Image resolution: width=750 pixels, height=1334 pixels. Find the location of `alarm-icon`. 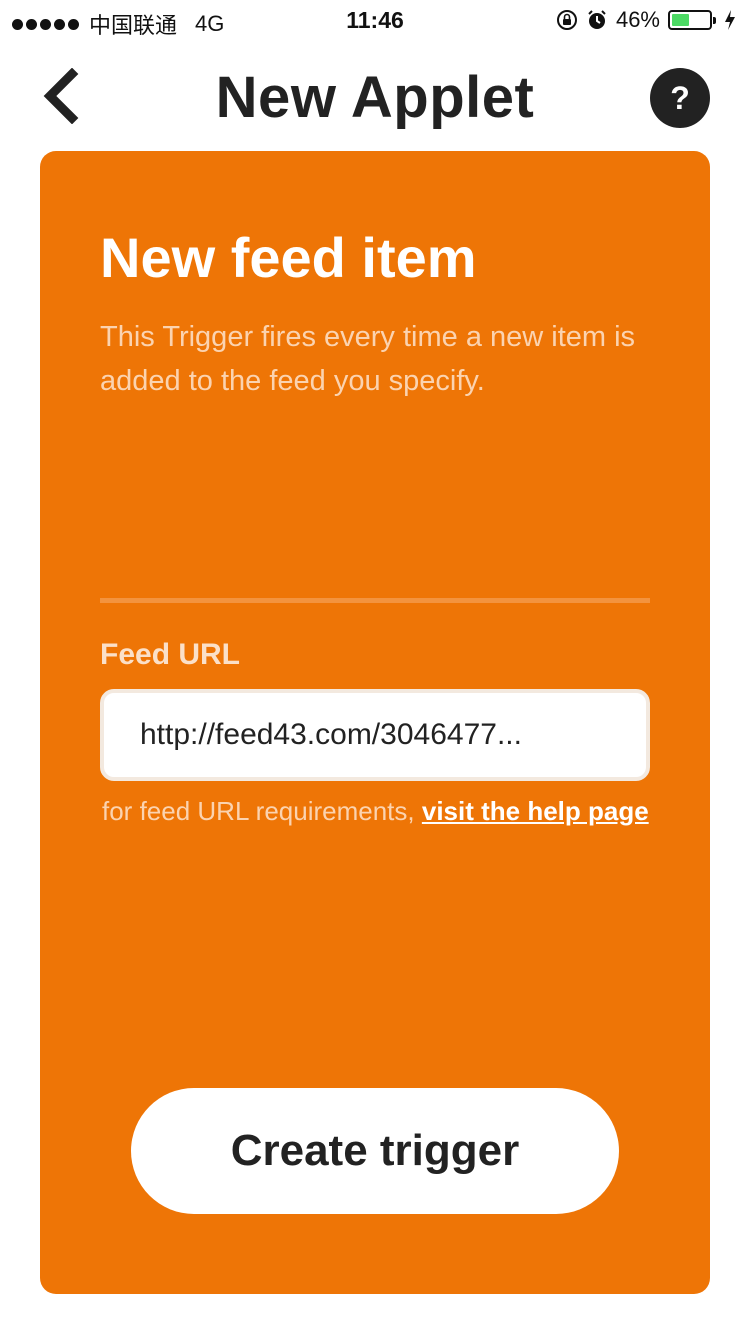

alarm-icon is located at coordinates (597, 19).